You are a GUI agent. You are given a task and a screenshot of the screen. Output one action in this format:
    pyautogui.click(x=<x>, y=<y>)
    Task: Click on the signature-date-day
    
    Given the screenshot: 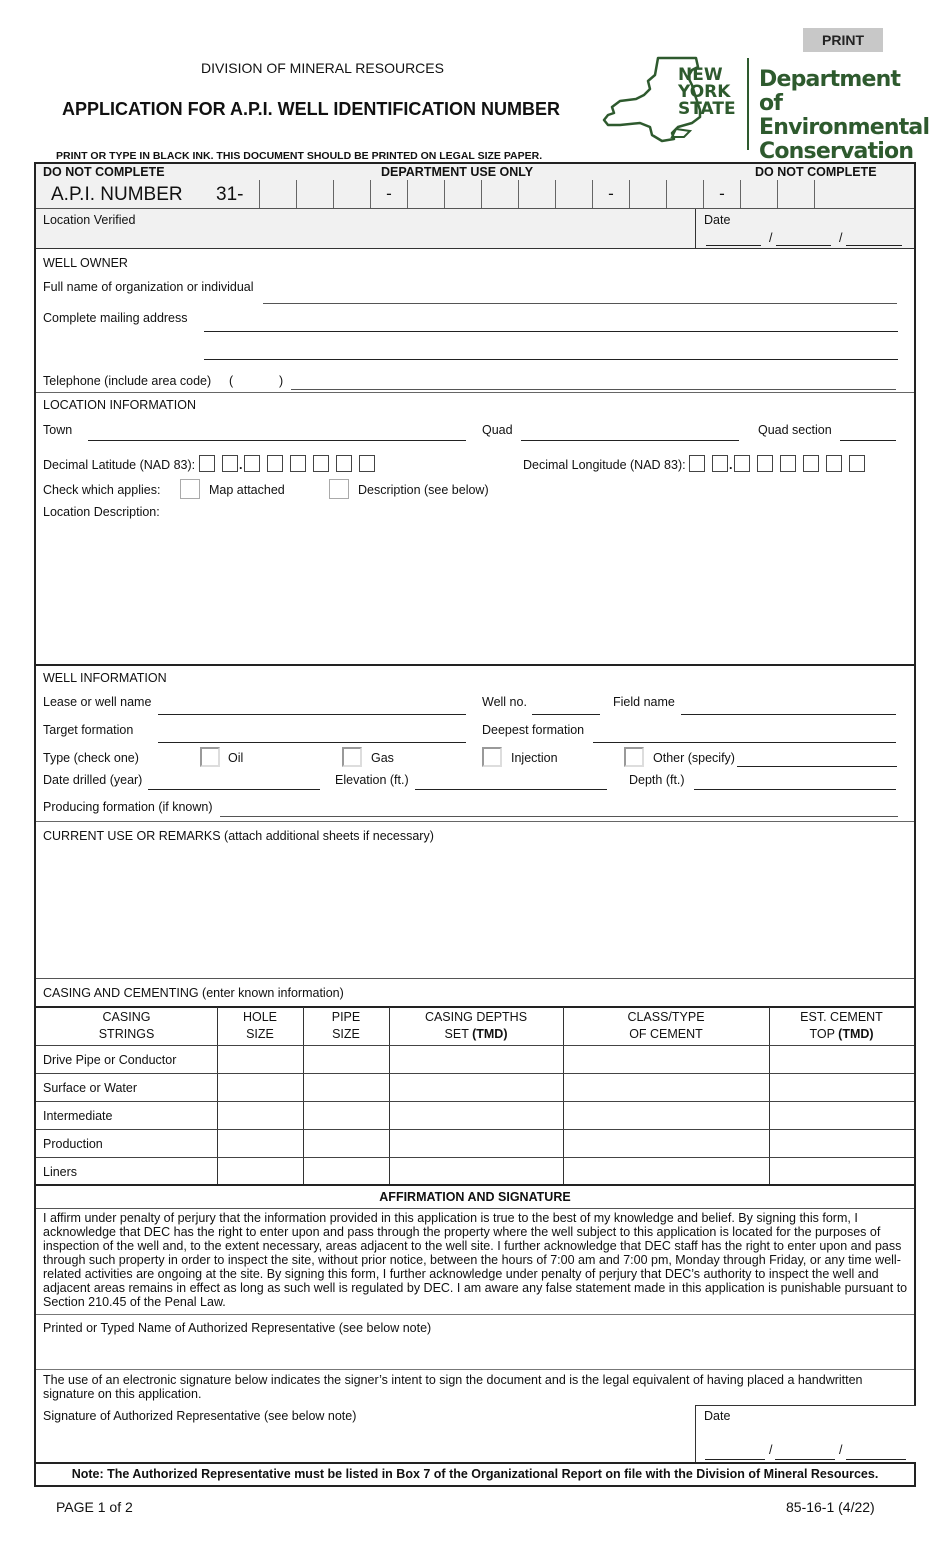 What is the action you would take?
    pyautogui.click(x=805, y=1451)
    